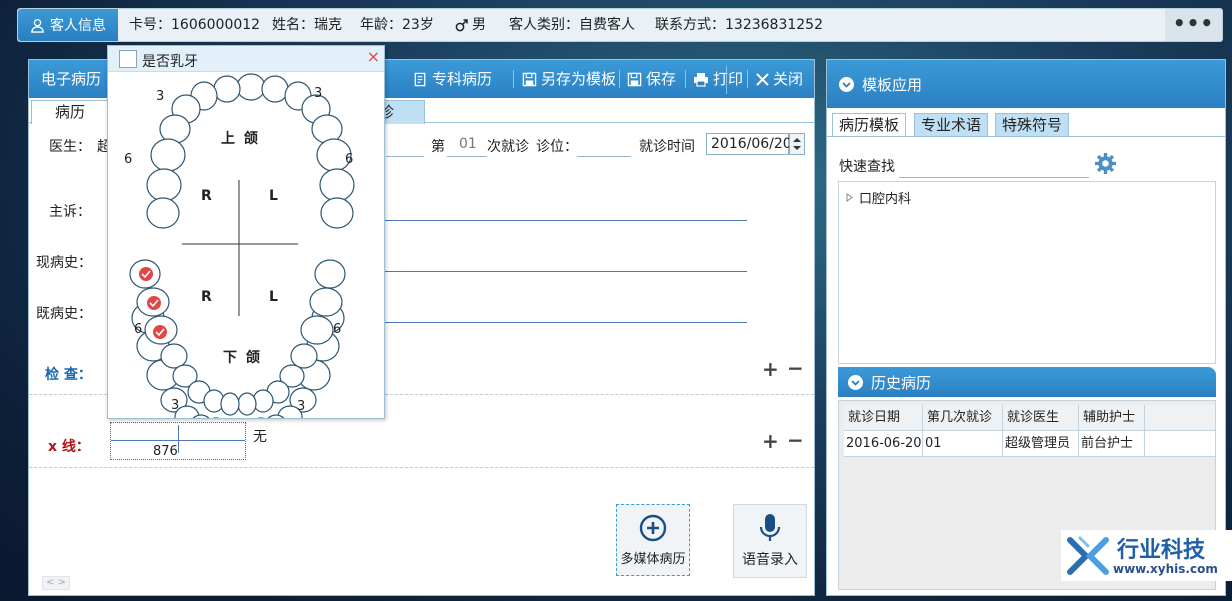 This screenshot has height=601, width=1232. Describe the element at coordinates (1180, 444) in the screenshot. I see `table-cell-filler` at that location.